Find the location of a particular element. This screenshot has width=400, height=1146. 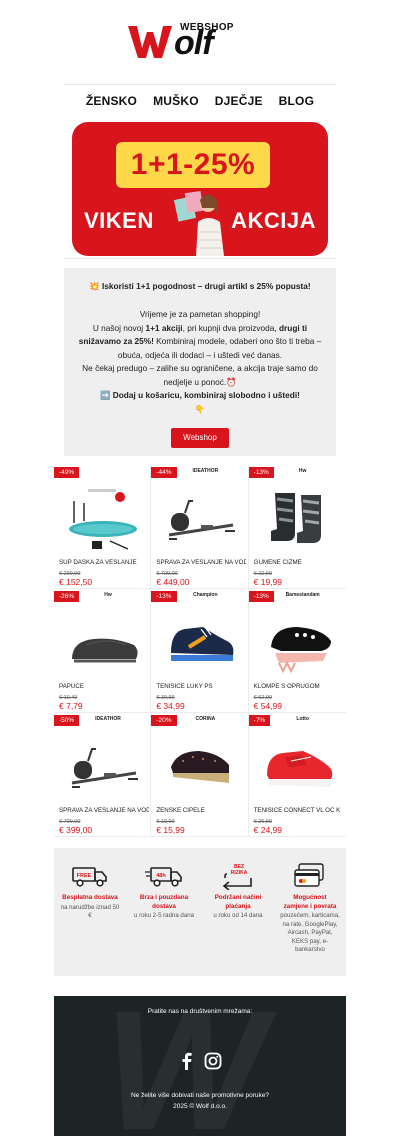

product-price: € 15,99 is located at coordinates (170, 830).